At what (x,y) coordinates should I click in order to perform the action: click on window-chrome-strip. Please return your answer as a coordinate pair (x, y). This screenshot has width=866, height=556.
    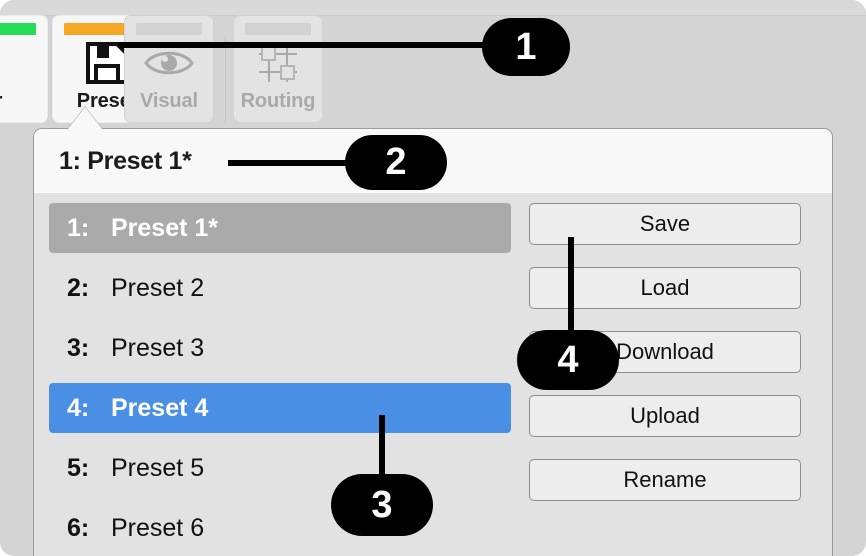
    Looking at the image, I should click on (433, 8).